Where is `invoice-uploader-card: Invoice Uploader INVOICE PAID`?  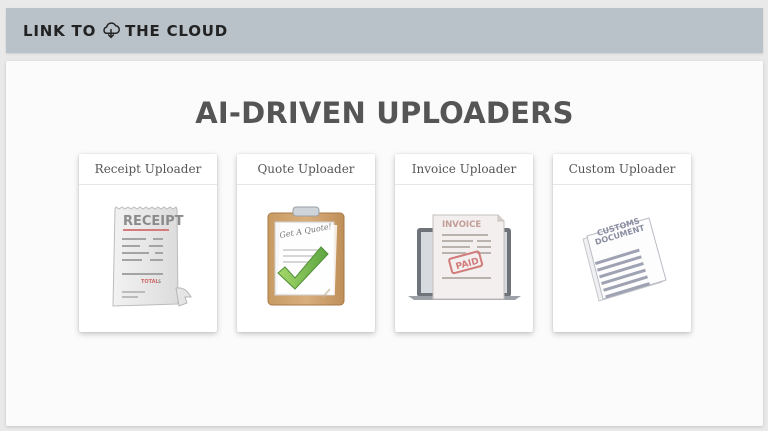 invoice-uploader-card: Invoice Uploader INVOICE PAID is located at coordinates (464, 243).